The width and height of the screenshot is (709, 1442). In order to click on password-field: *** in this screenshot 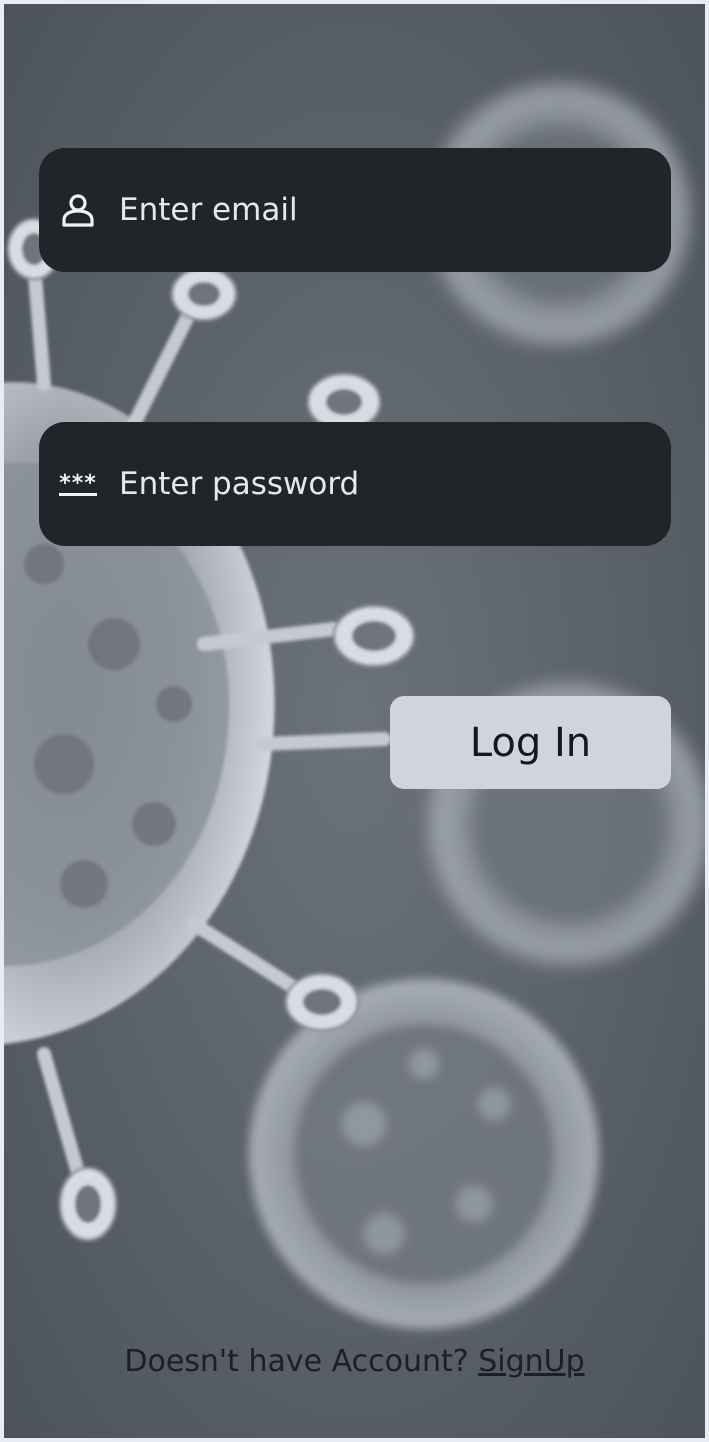, I will do `click(355, 484)`.